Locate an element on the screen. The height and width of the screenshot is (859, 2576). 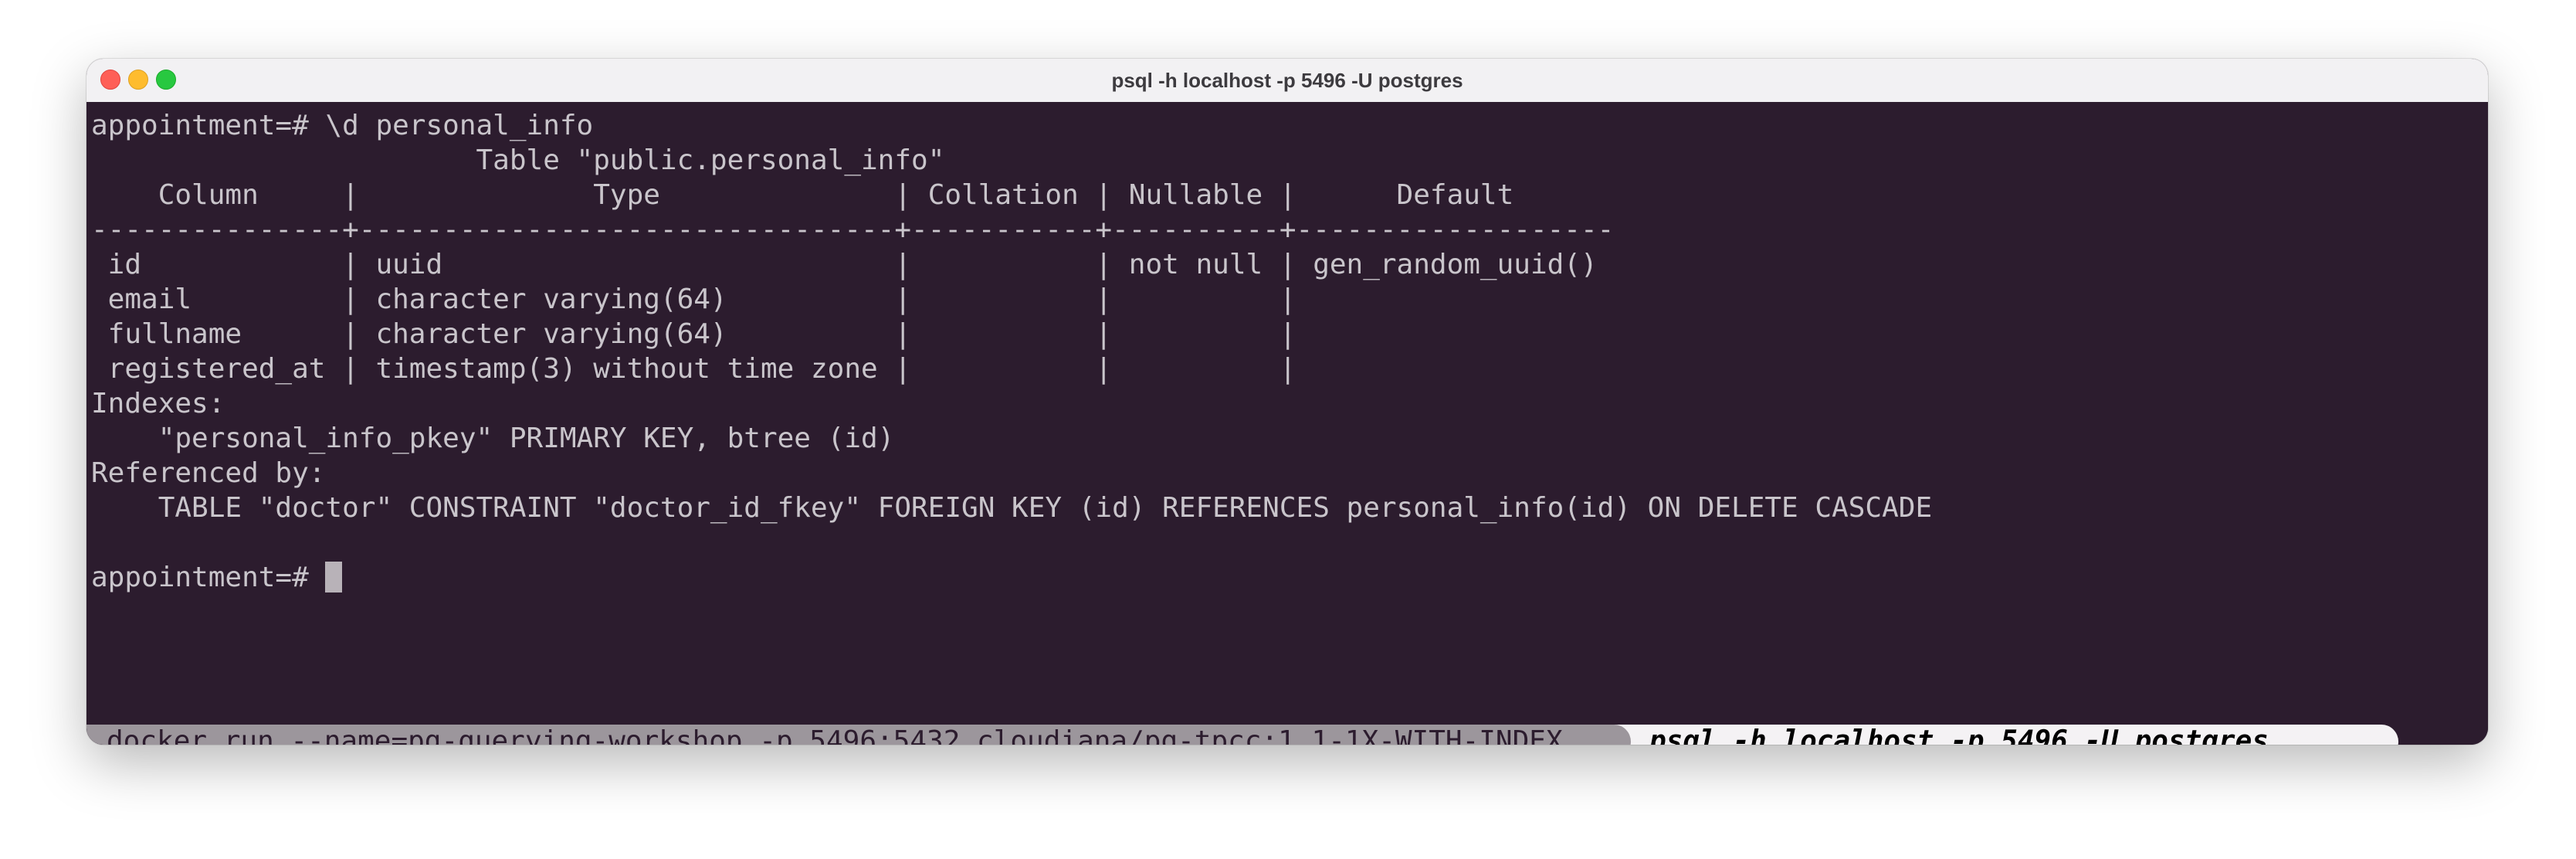
window-title: psql -h localhost -p 5496 -U postgres is located at coordinates (1287, 80).